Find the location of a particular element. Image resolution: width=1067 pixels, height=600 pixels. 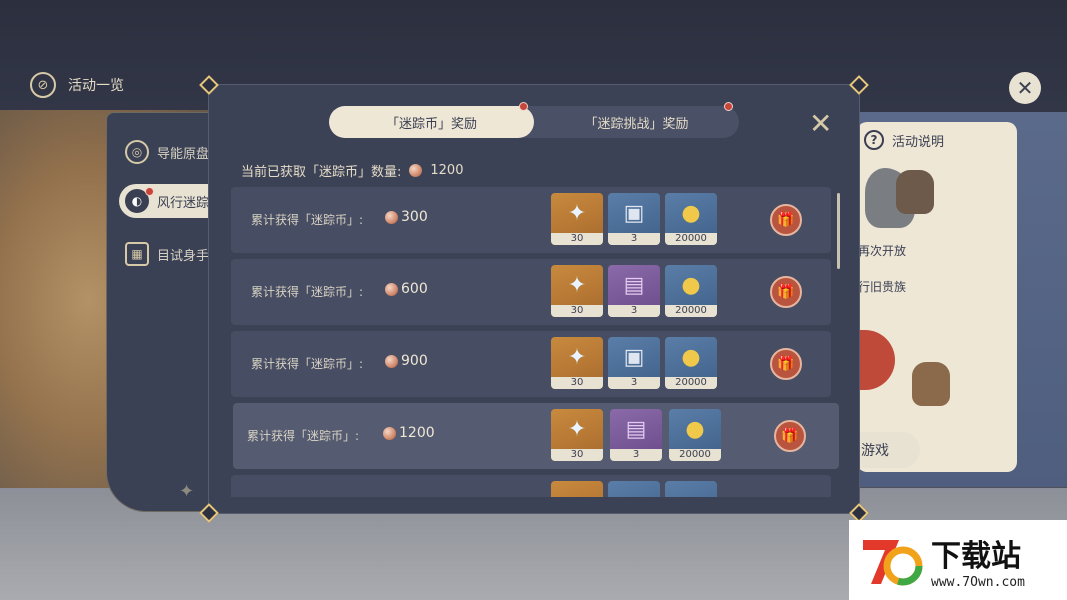

reward-item-mora is located at coordinates (691, 489).